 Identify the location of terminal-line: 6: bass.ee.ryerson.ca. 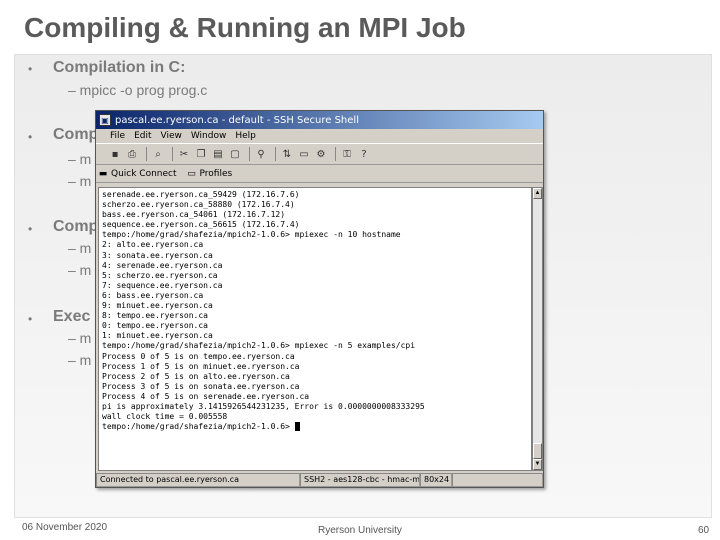
(153, 295).